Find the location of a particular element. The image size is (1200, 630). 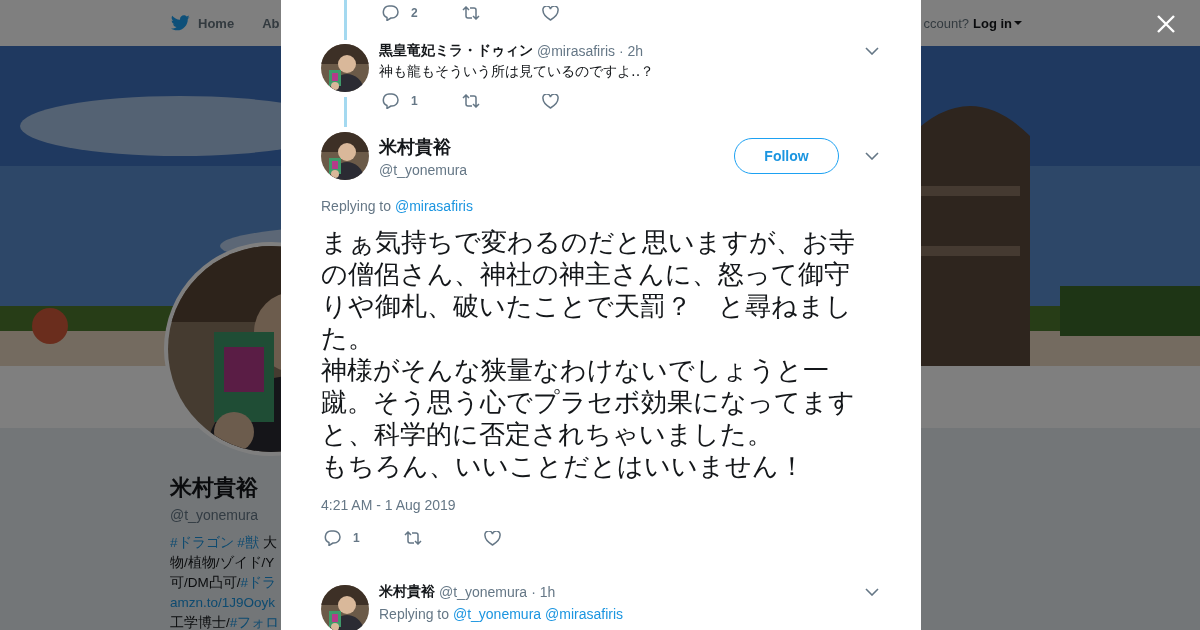

bird-icon is located at coordinates (180, 23).